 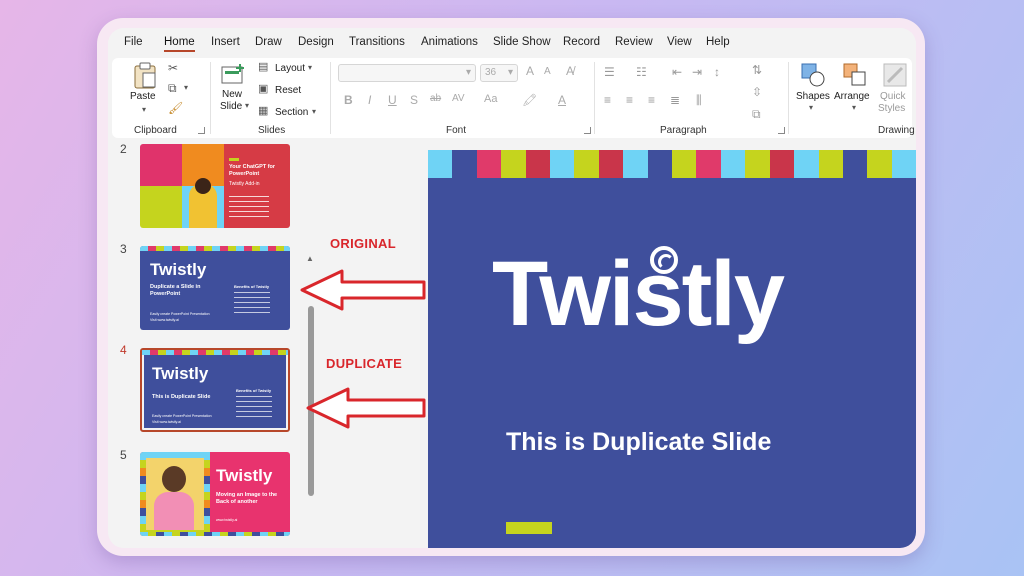 What do you see at coordinates (458, 99) in the screenshot?
I see `character-spacing-button: AV` at bounding box center [458, 99].